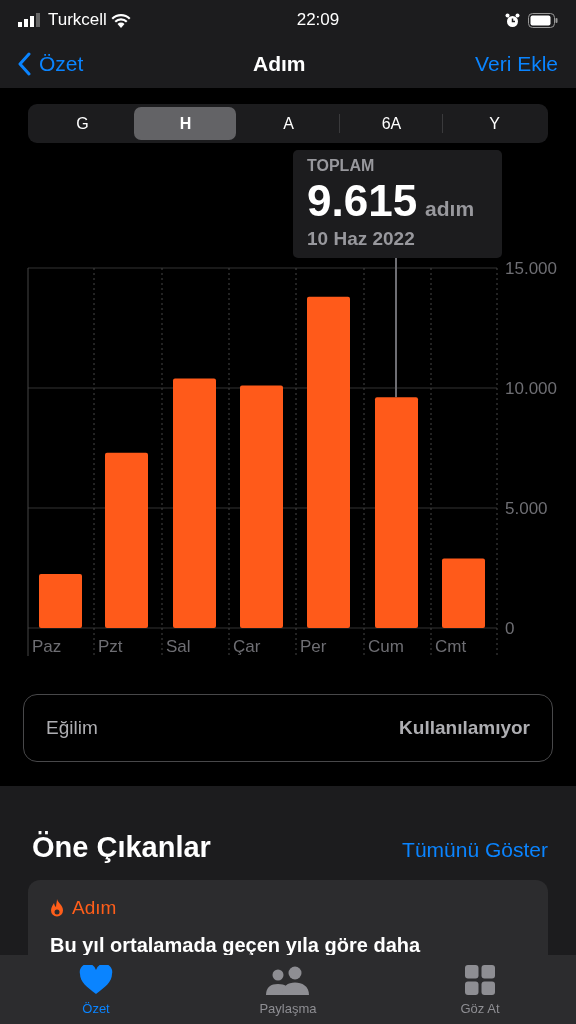  What do you see at coordinates (391, 123) in the screenshot?
I see `segment-tab: 6A` at bounding box center [391, 123].